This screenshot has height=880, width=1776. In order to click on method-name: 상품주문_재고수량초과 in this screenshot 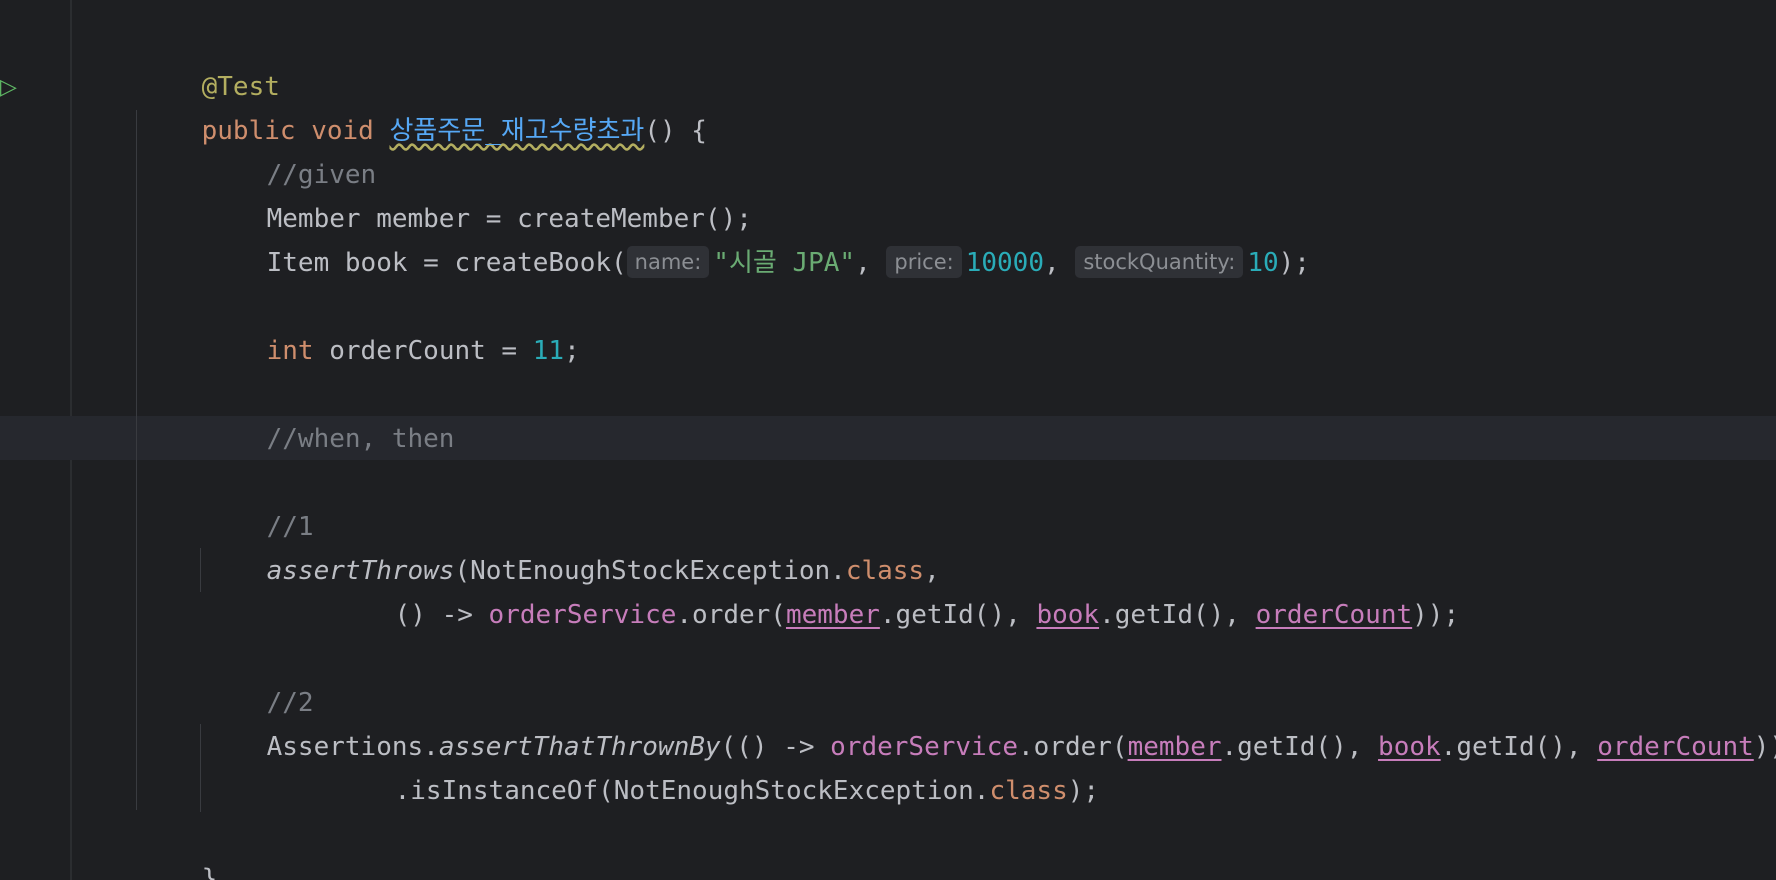, I will do `click(516, 131)`.